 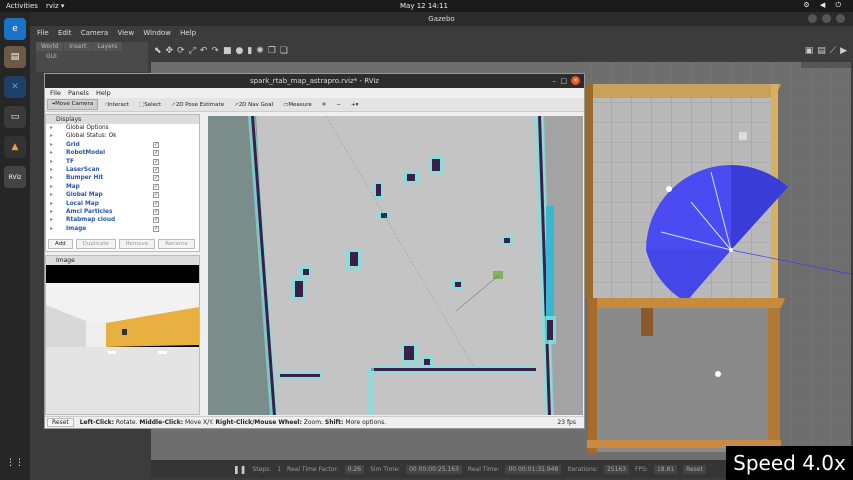 What do you see at coordinates (689, 303) in the screenshot?
I see `wall-middle` at bounding box center [689, 303].